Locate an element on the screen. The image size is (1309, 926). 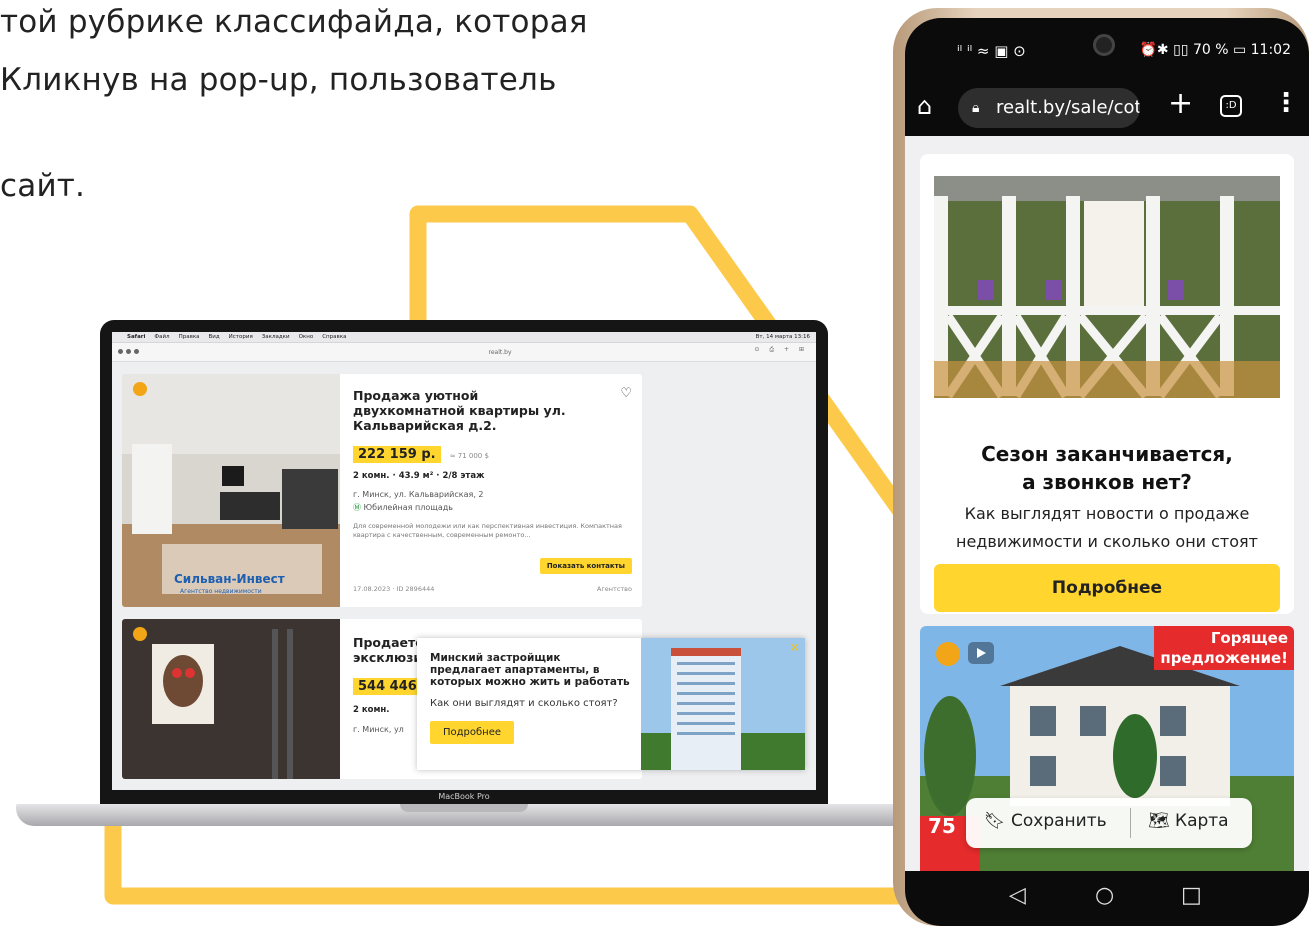
safari-tools-icon: ⊙ ⎙ + ⊞ is located at coordinates (781, 350).